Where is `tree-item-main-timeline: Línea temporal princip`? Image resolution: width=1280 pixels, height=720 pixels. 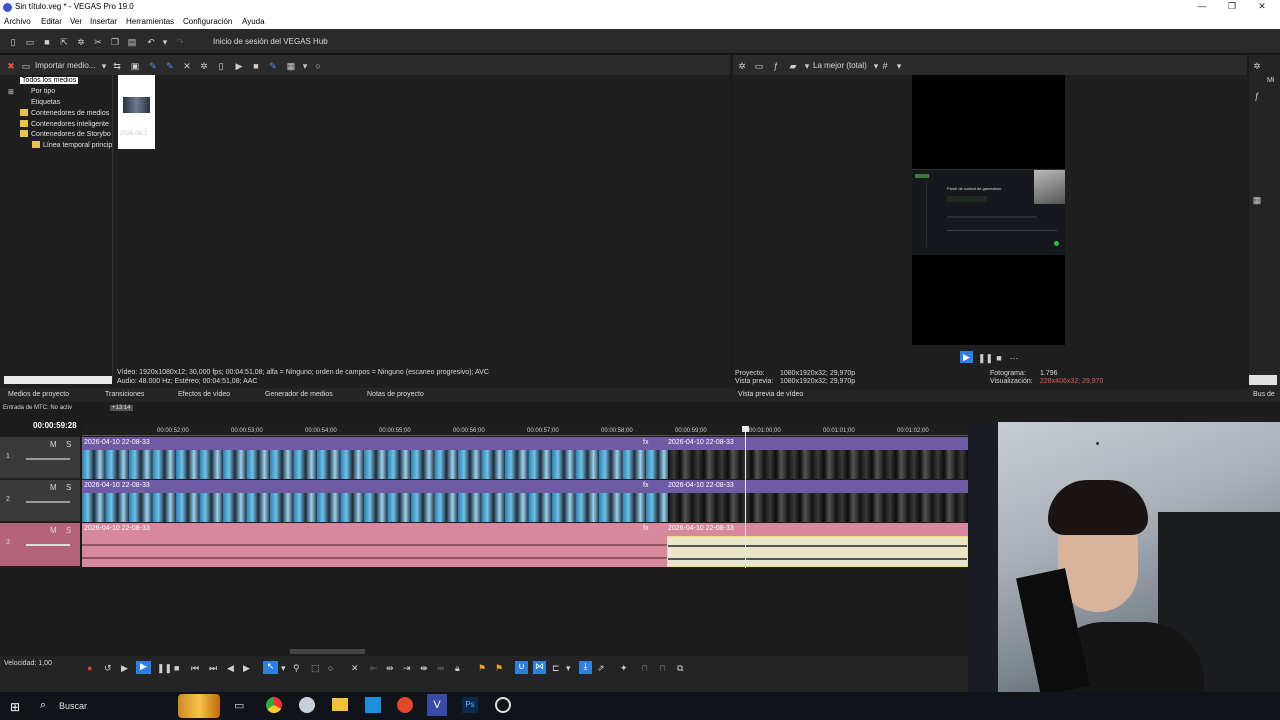 tree-item-main-timeline: Línea temporal princip is located at coordinates (72, 145).